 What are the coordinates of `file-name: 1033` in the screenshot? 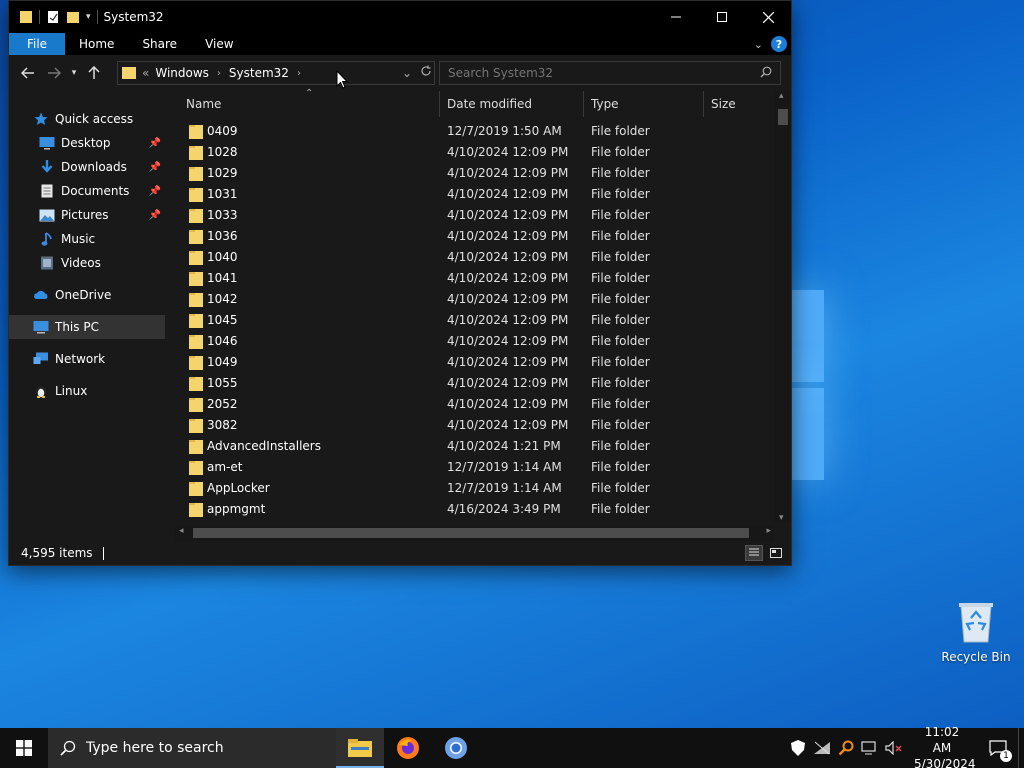 It's located at (222, 215).